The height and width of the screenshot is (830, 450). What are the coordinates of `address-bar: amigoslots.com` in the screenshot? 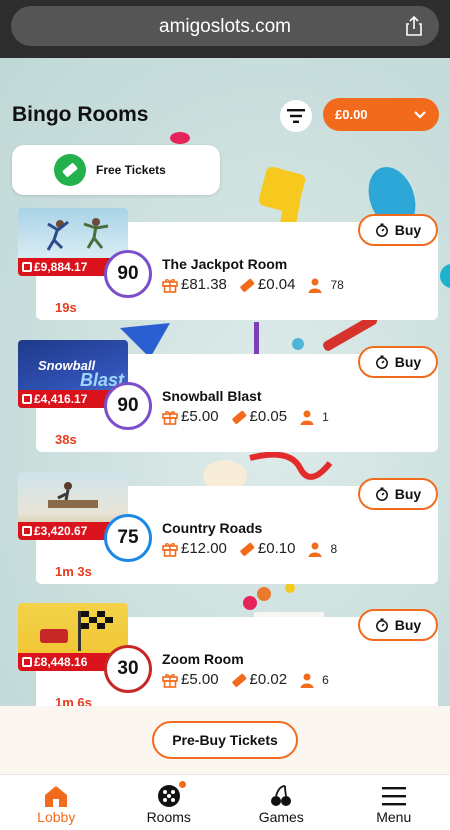 It's located at (225, 26).